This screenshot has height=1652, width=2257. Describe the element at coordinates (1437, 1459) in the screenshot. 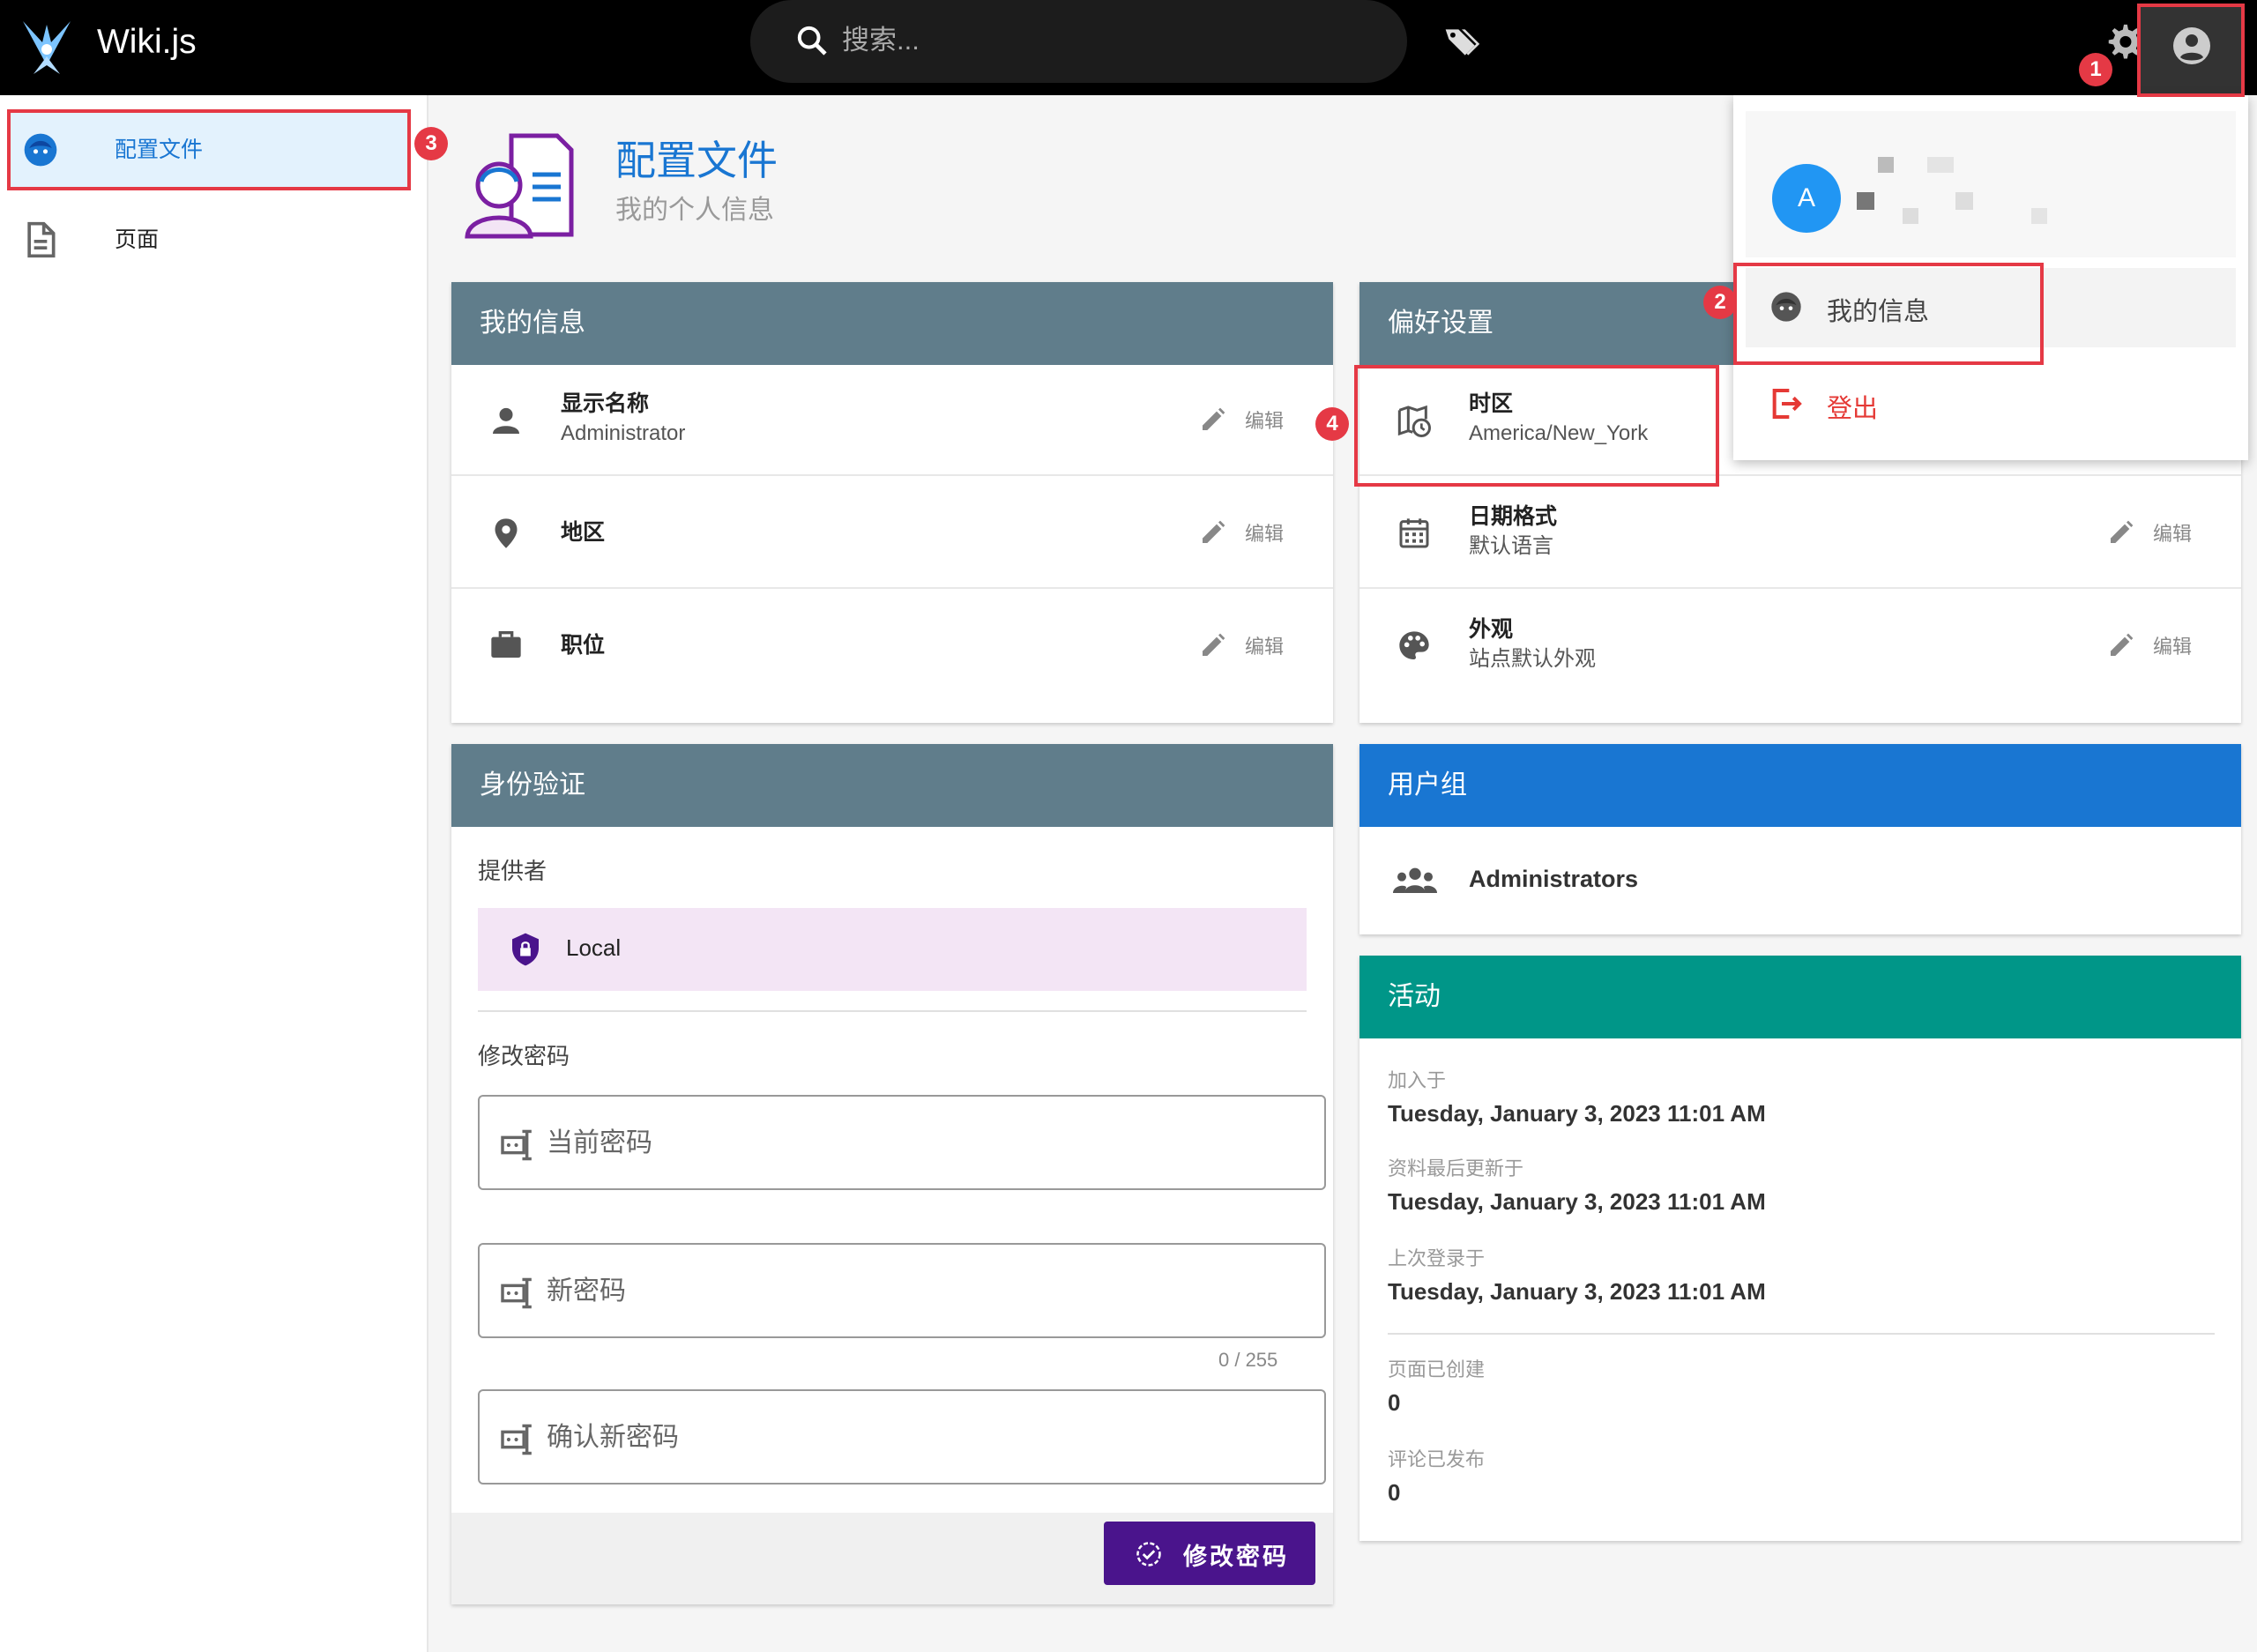

I see `comments-label: 评论已发布` at that location.